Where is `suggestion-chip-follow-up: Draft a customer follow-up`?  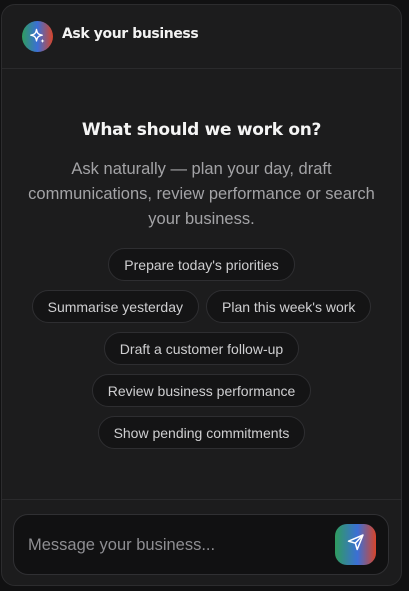 suggestion-chip-follow-up: Draft a customer follow-up is located at coordinates (201, 348).